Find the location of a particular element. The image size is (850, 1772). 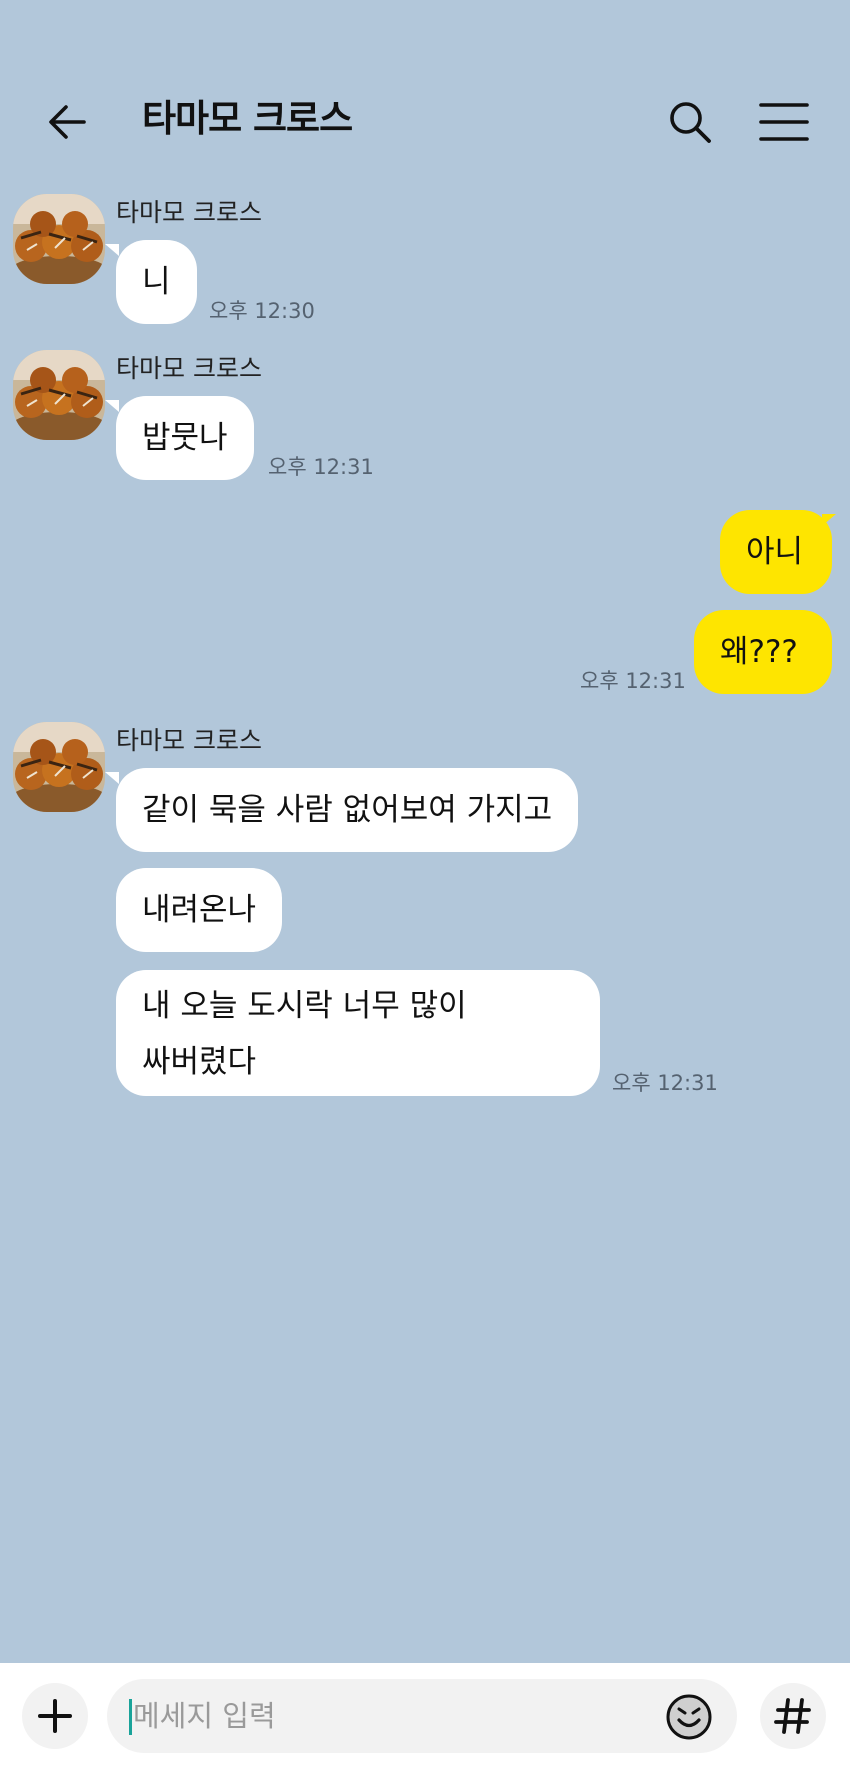

my-message-bubble: 아니 is located at coordinates (776, 552).